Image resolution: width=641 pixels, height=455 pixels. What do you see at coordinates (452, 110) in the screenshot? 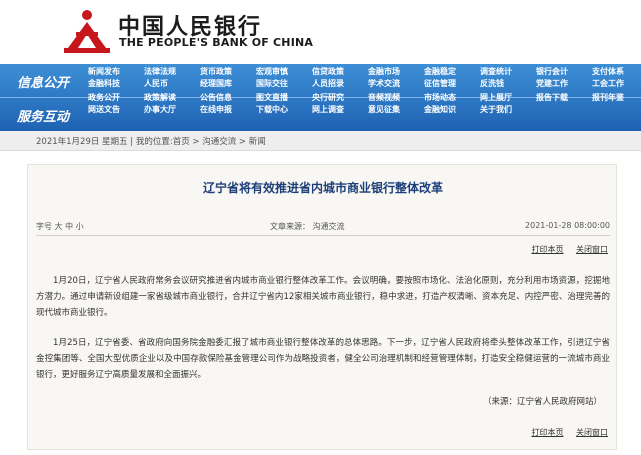
I see `nav-link: 金融知识` at bounding box center [452, 110].